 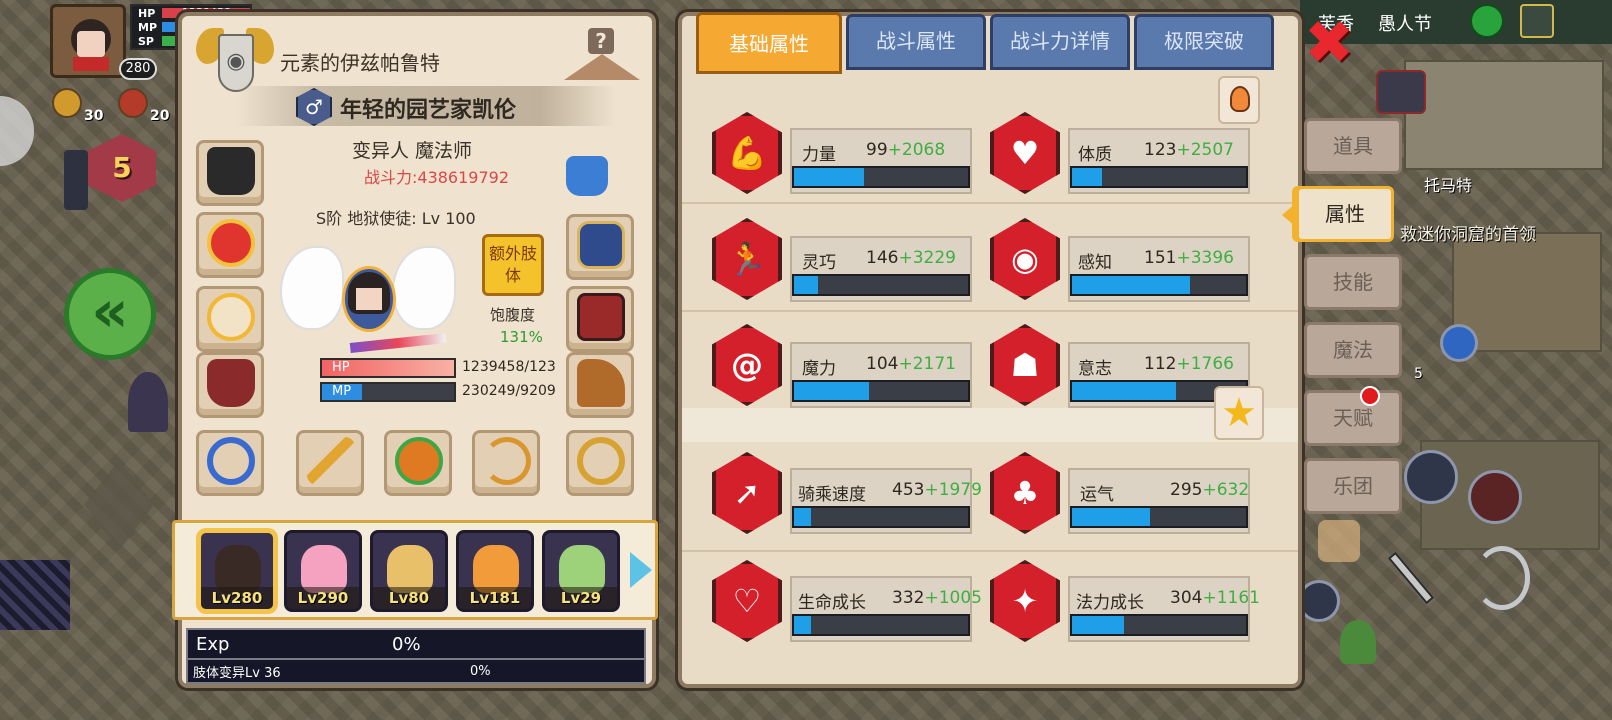 I want to click on character-name: 年轻的园艺家凯伦, so click(x=428, y=110).